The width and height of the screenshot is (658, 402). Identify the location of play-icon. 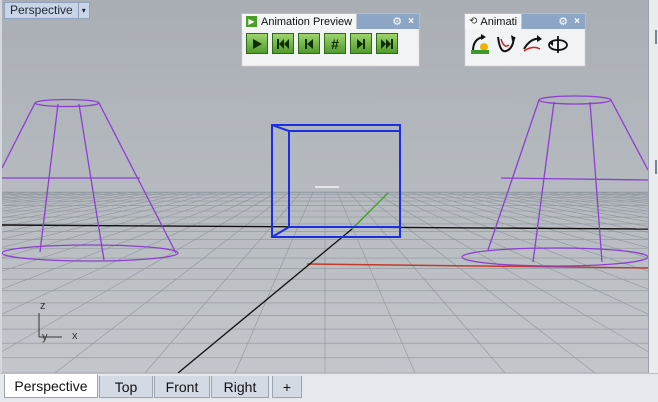
(257, 43).